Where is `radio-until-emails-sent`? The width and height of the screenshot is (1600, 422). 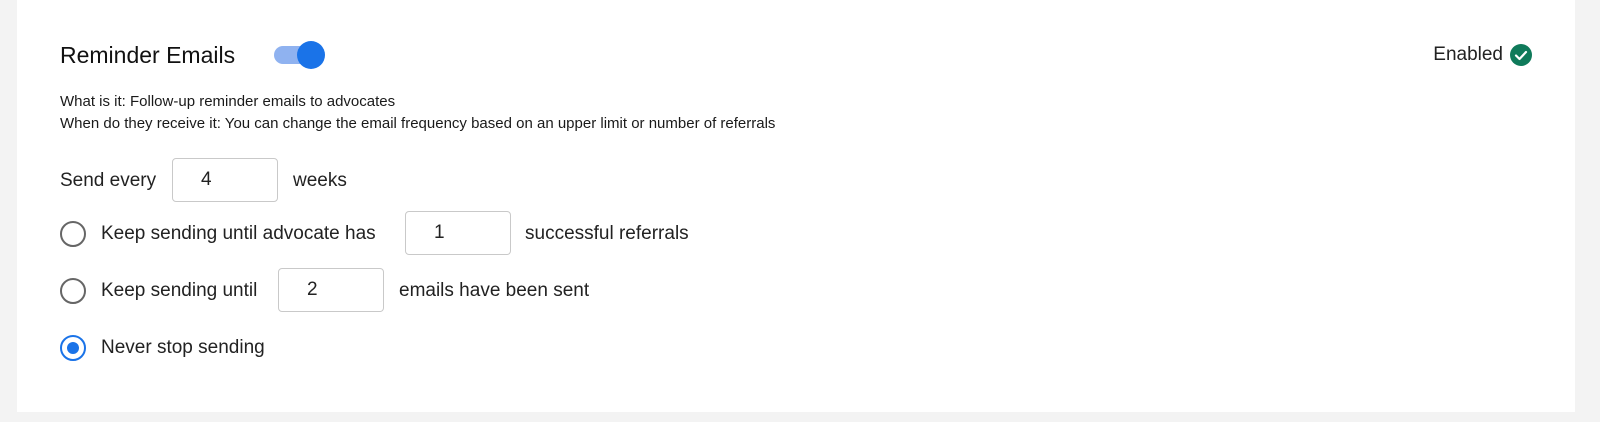 radio-until-emails-sent is located at coordinates (73, 291).